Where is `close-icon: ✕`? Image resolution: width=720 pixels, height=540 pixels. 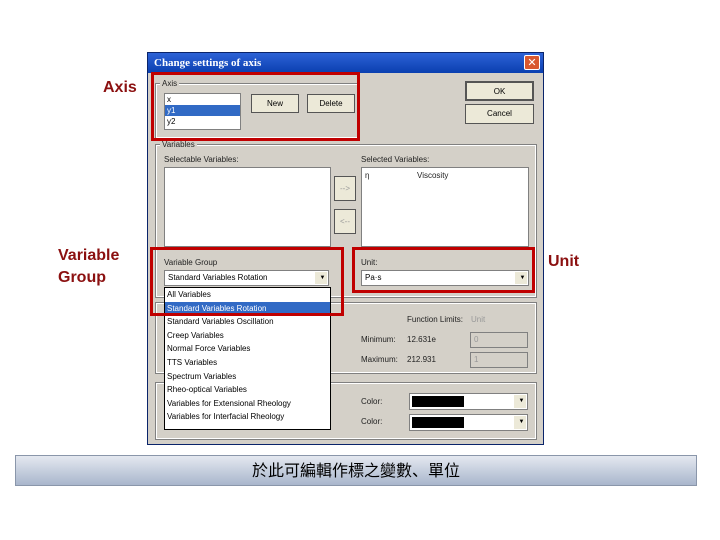
close-icon: ✕ is located at coordinates (532, 62).